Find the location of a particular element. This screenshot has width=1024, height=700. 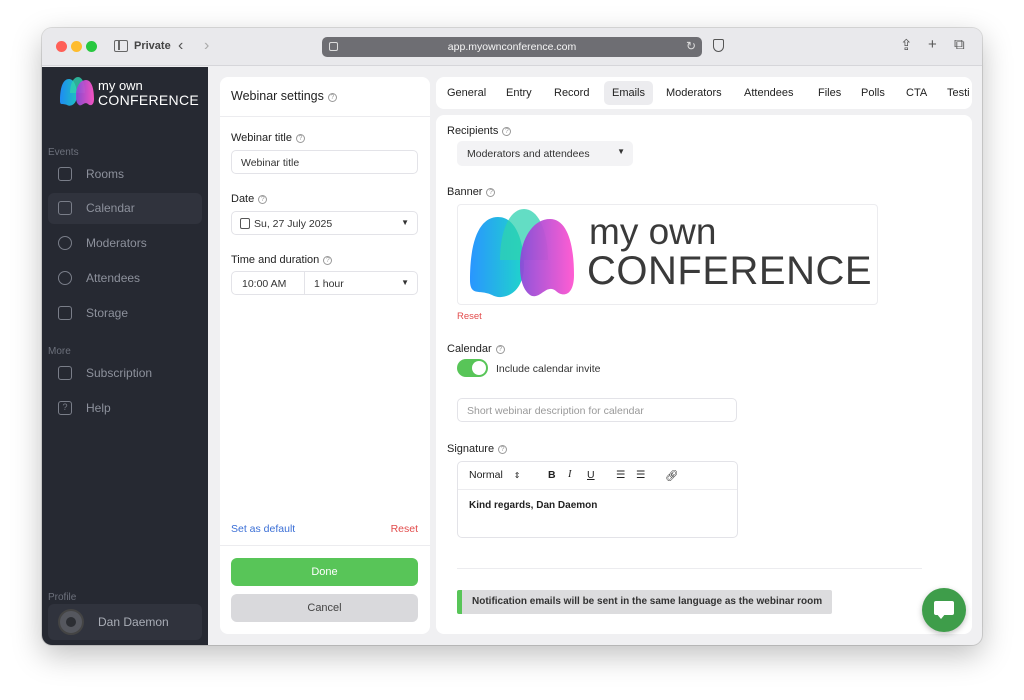

sidebar-item-label: Attendees is located at coordinates (113, 278).